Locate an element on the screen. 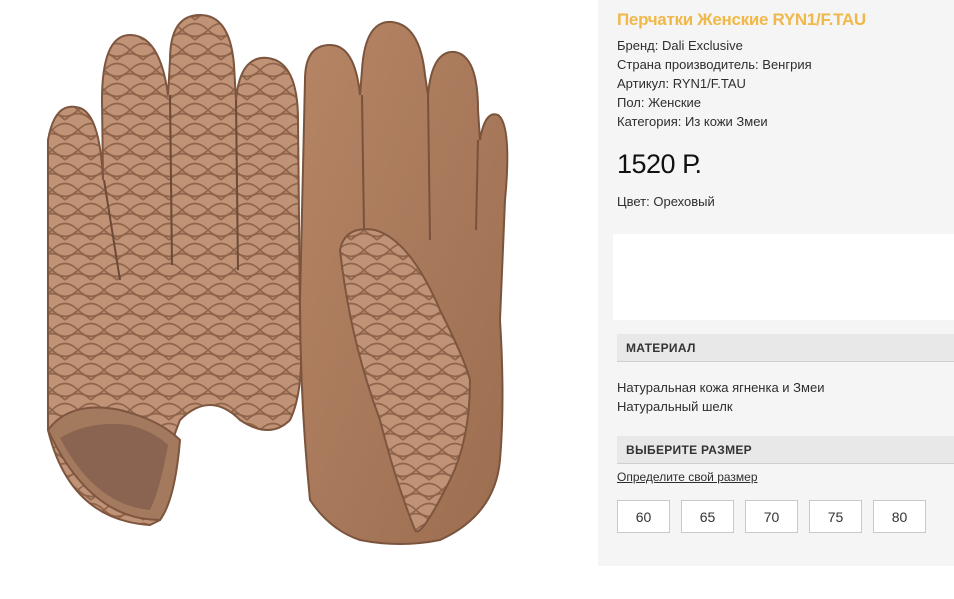  size-option-70: 70 is located at coordinates (771, 516).